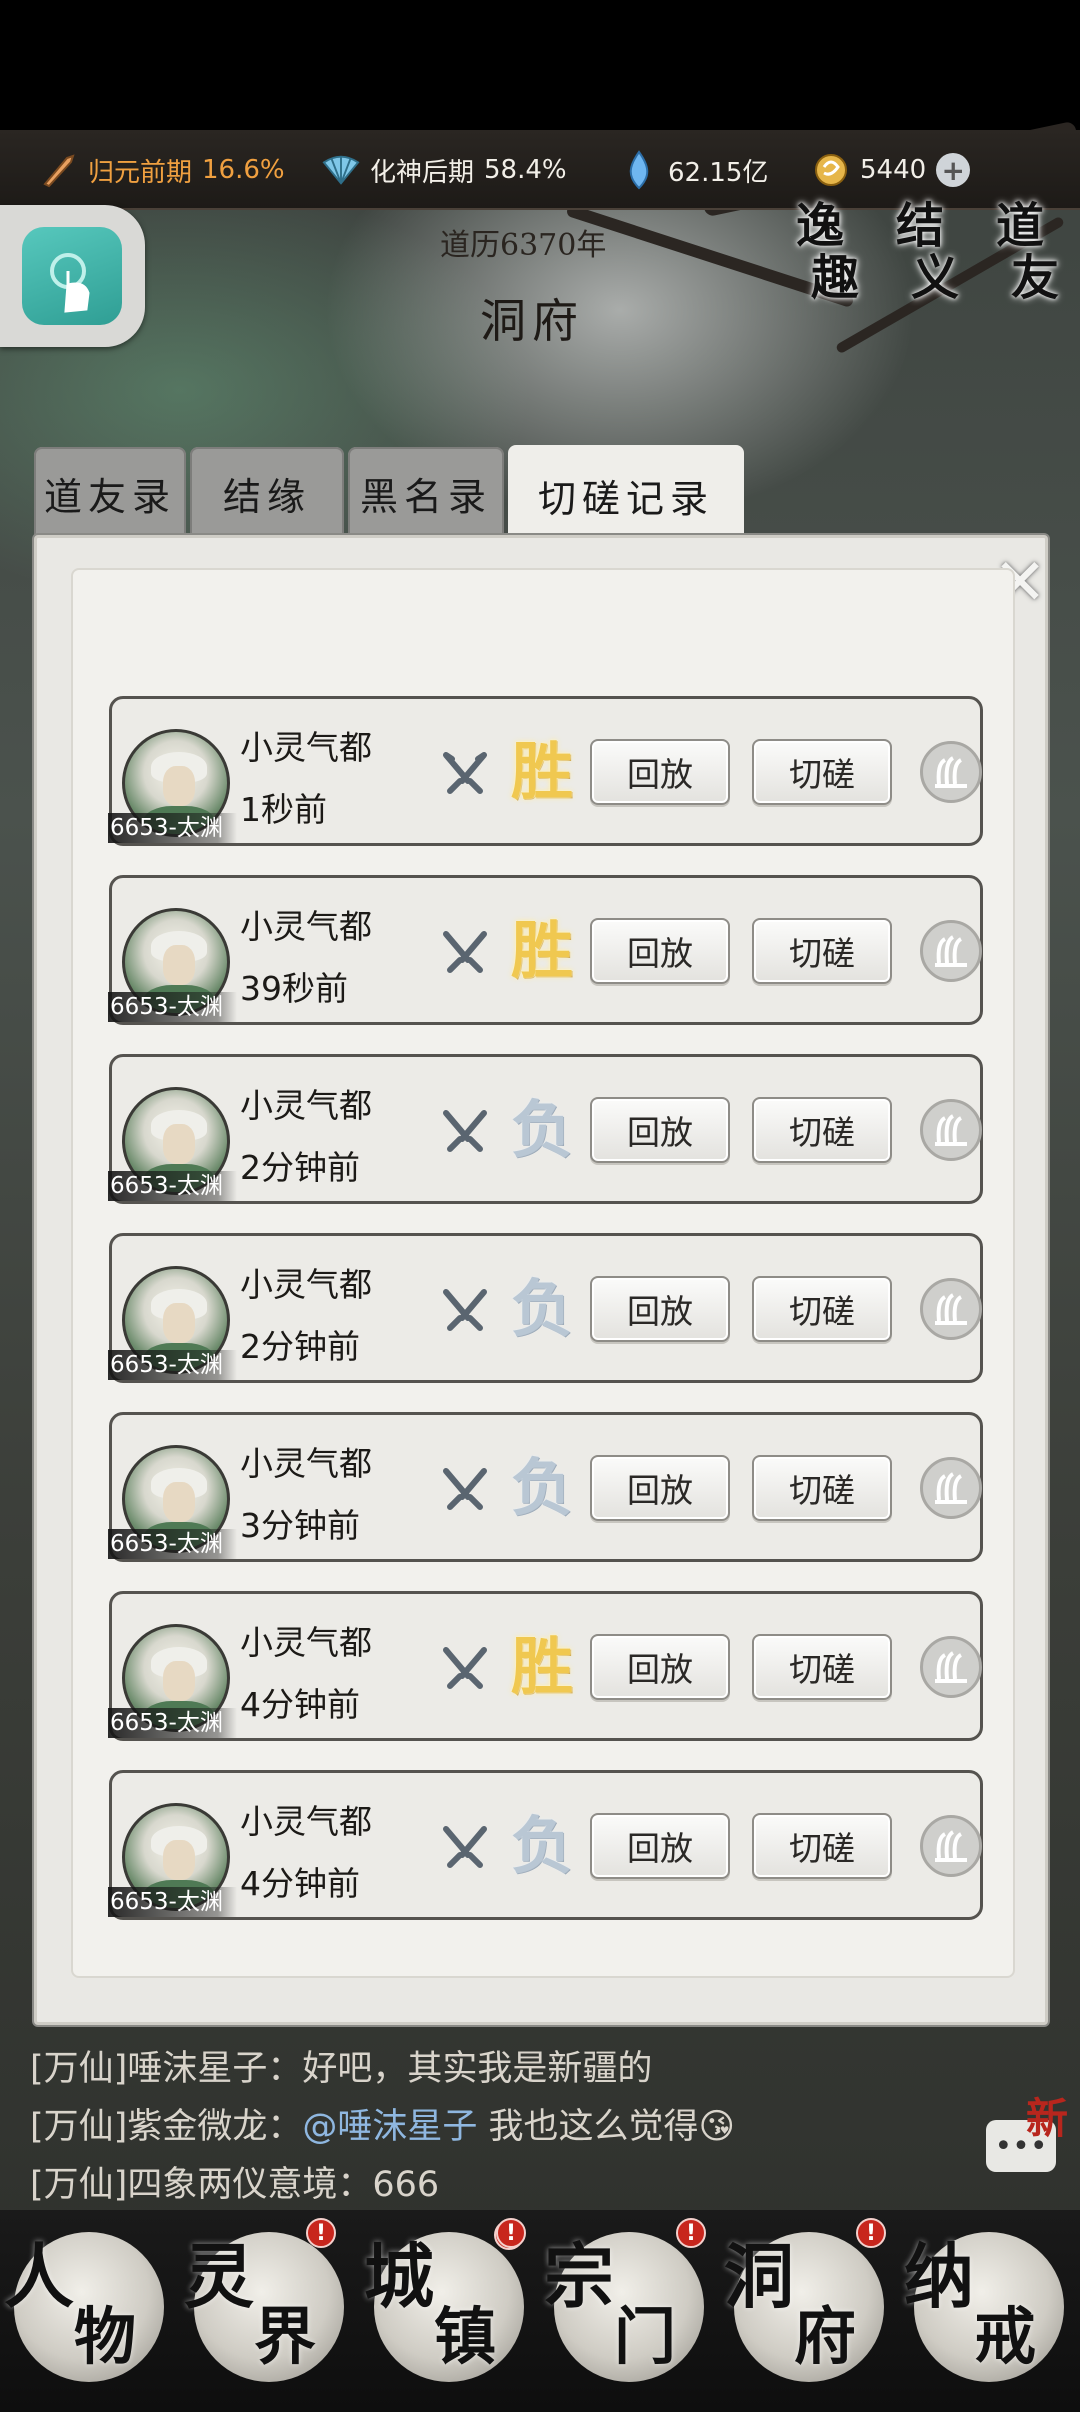 Image resolution: width=1080 pixels, height=2412 pixels. I want to click on record-row: 6653-太渊 小灵气都 1秒前 胜 回放 切磋, so click(545, 771).